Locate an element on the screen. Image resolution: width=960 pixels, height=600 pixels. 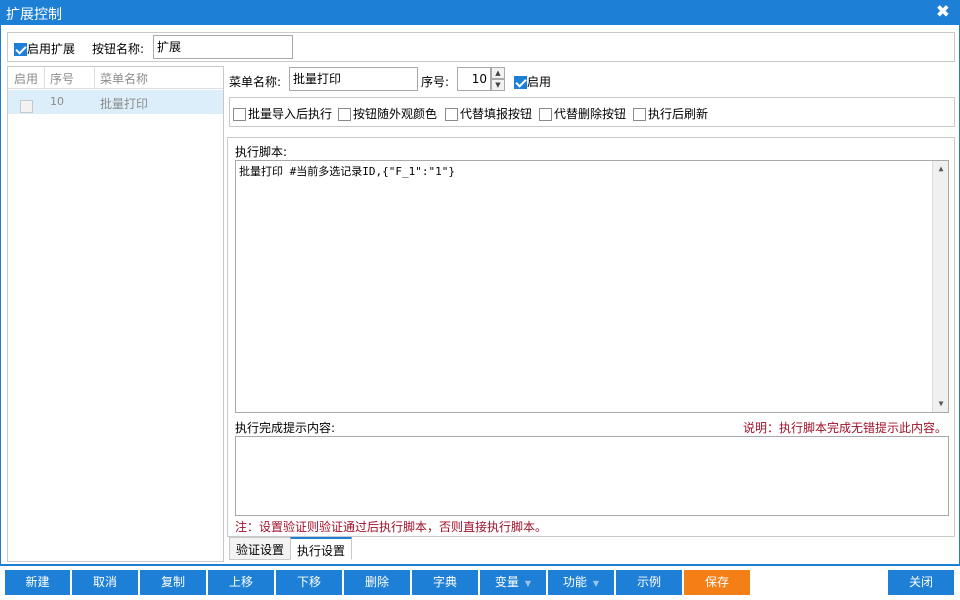
row-order: 10 is located at coordinates (57, 101).